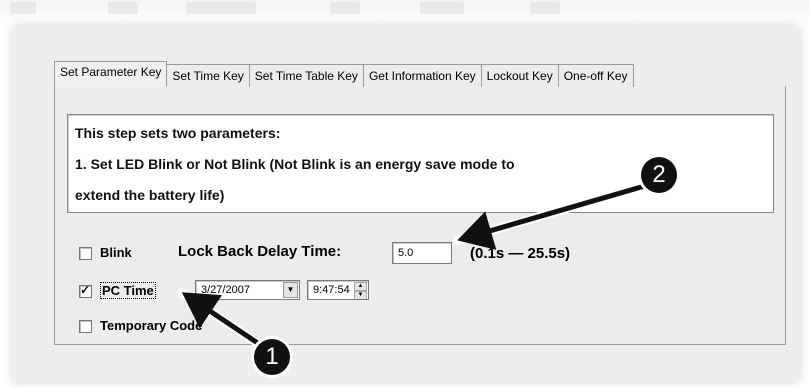  Describe the element at coordinates (659, 175) in the screenshot. I see `annotation-badge-2: 2` at that location.